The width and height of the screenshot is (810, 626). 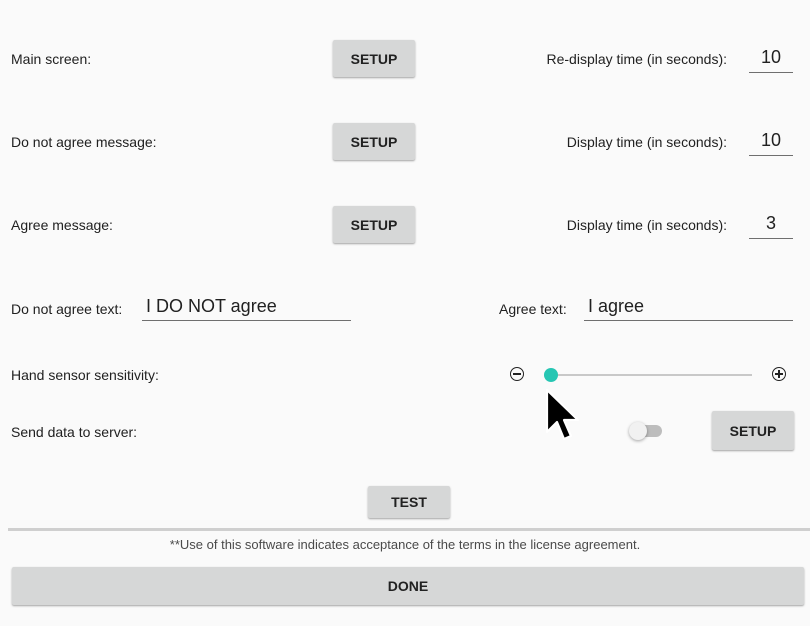 What do you see at coordinates (771, 224) in the screenshot?
I see `agree-message-time-field: 3` at bounding box center [771, 224].